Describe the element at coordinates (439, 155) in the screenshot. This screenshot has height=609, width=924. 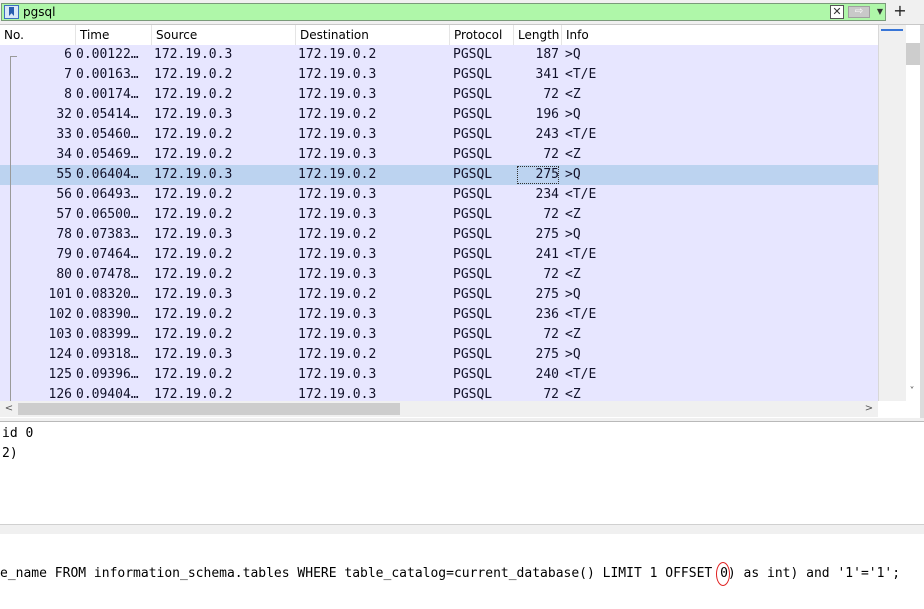
I see `packet-row: 34 0.05469… 172.19.0.2 172.19.0.3 PGSQL 72 <Z` at that location.